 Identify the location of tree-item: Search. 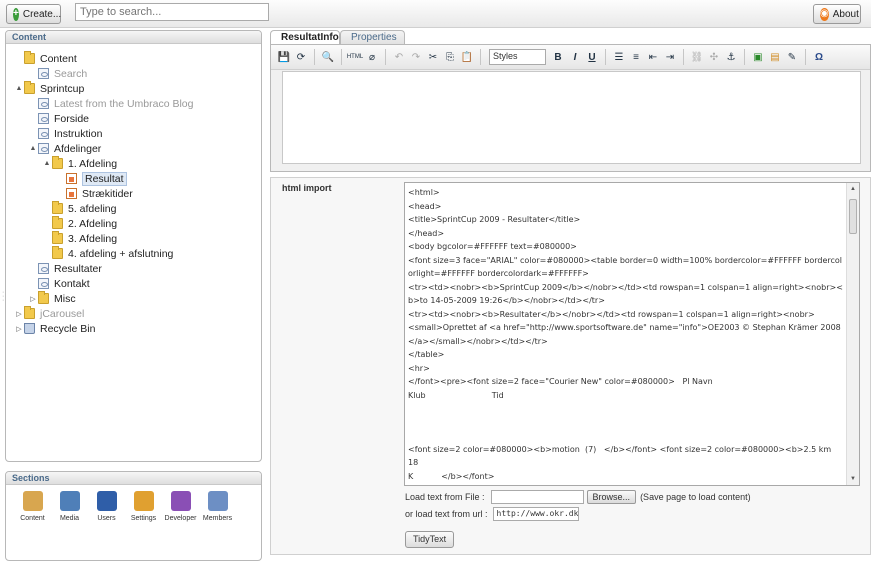
(57, 73).